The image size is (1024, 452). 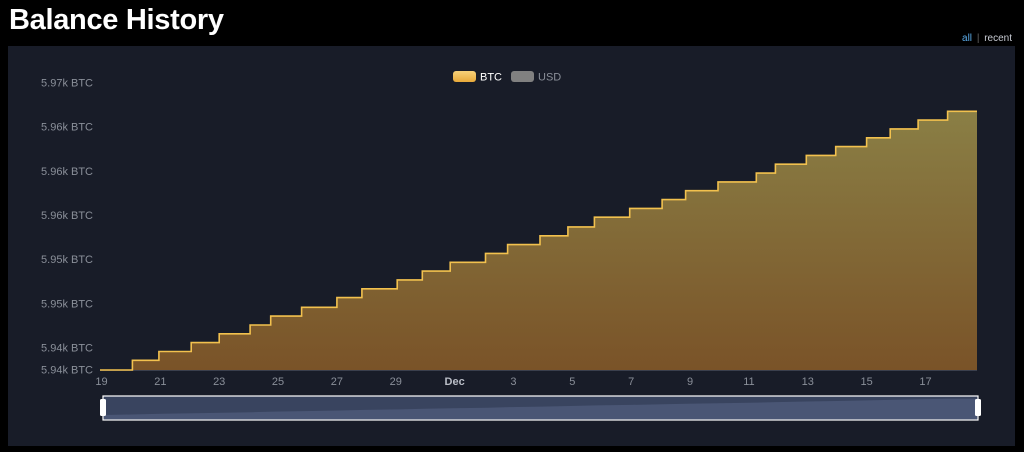 I want to click on view-recent-link: recent, so click(x=998, y=38).